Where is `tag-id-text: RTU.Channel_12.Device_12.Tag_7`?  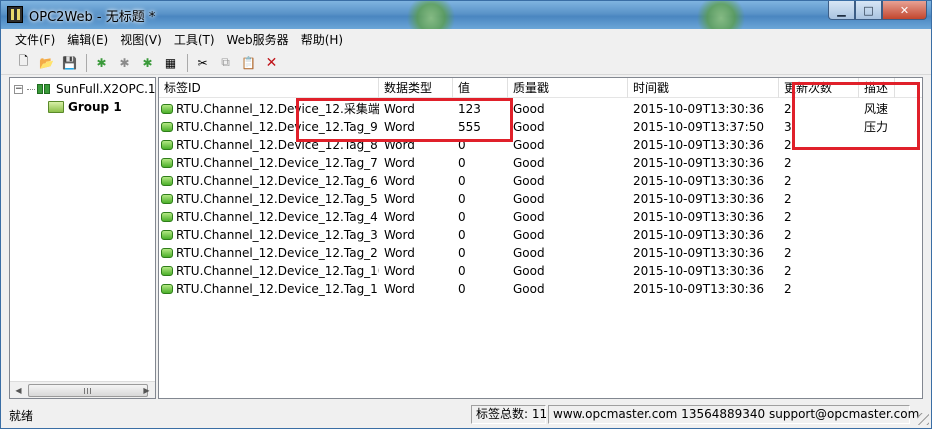
tag-id-text: RTU.Channel_12.Device_12.Tag_7 is located at coordinates (277, 163).